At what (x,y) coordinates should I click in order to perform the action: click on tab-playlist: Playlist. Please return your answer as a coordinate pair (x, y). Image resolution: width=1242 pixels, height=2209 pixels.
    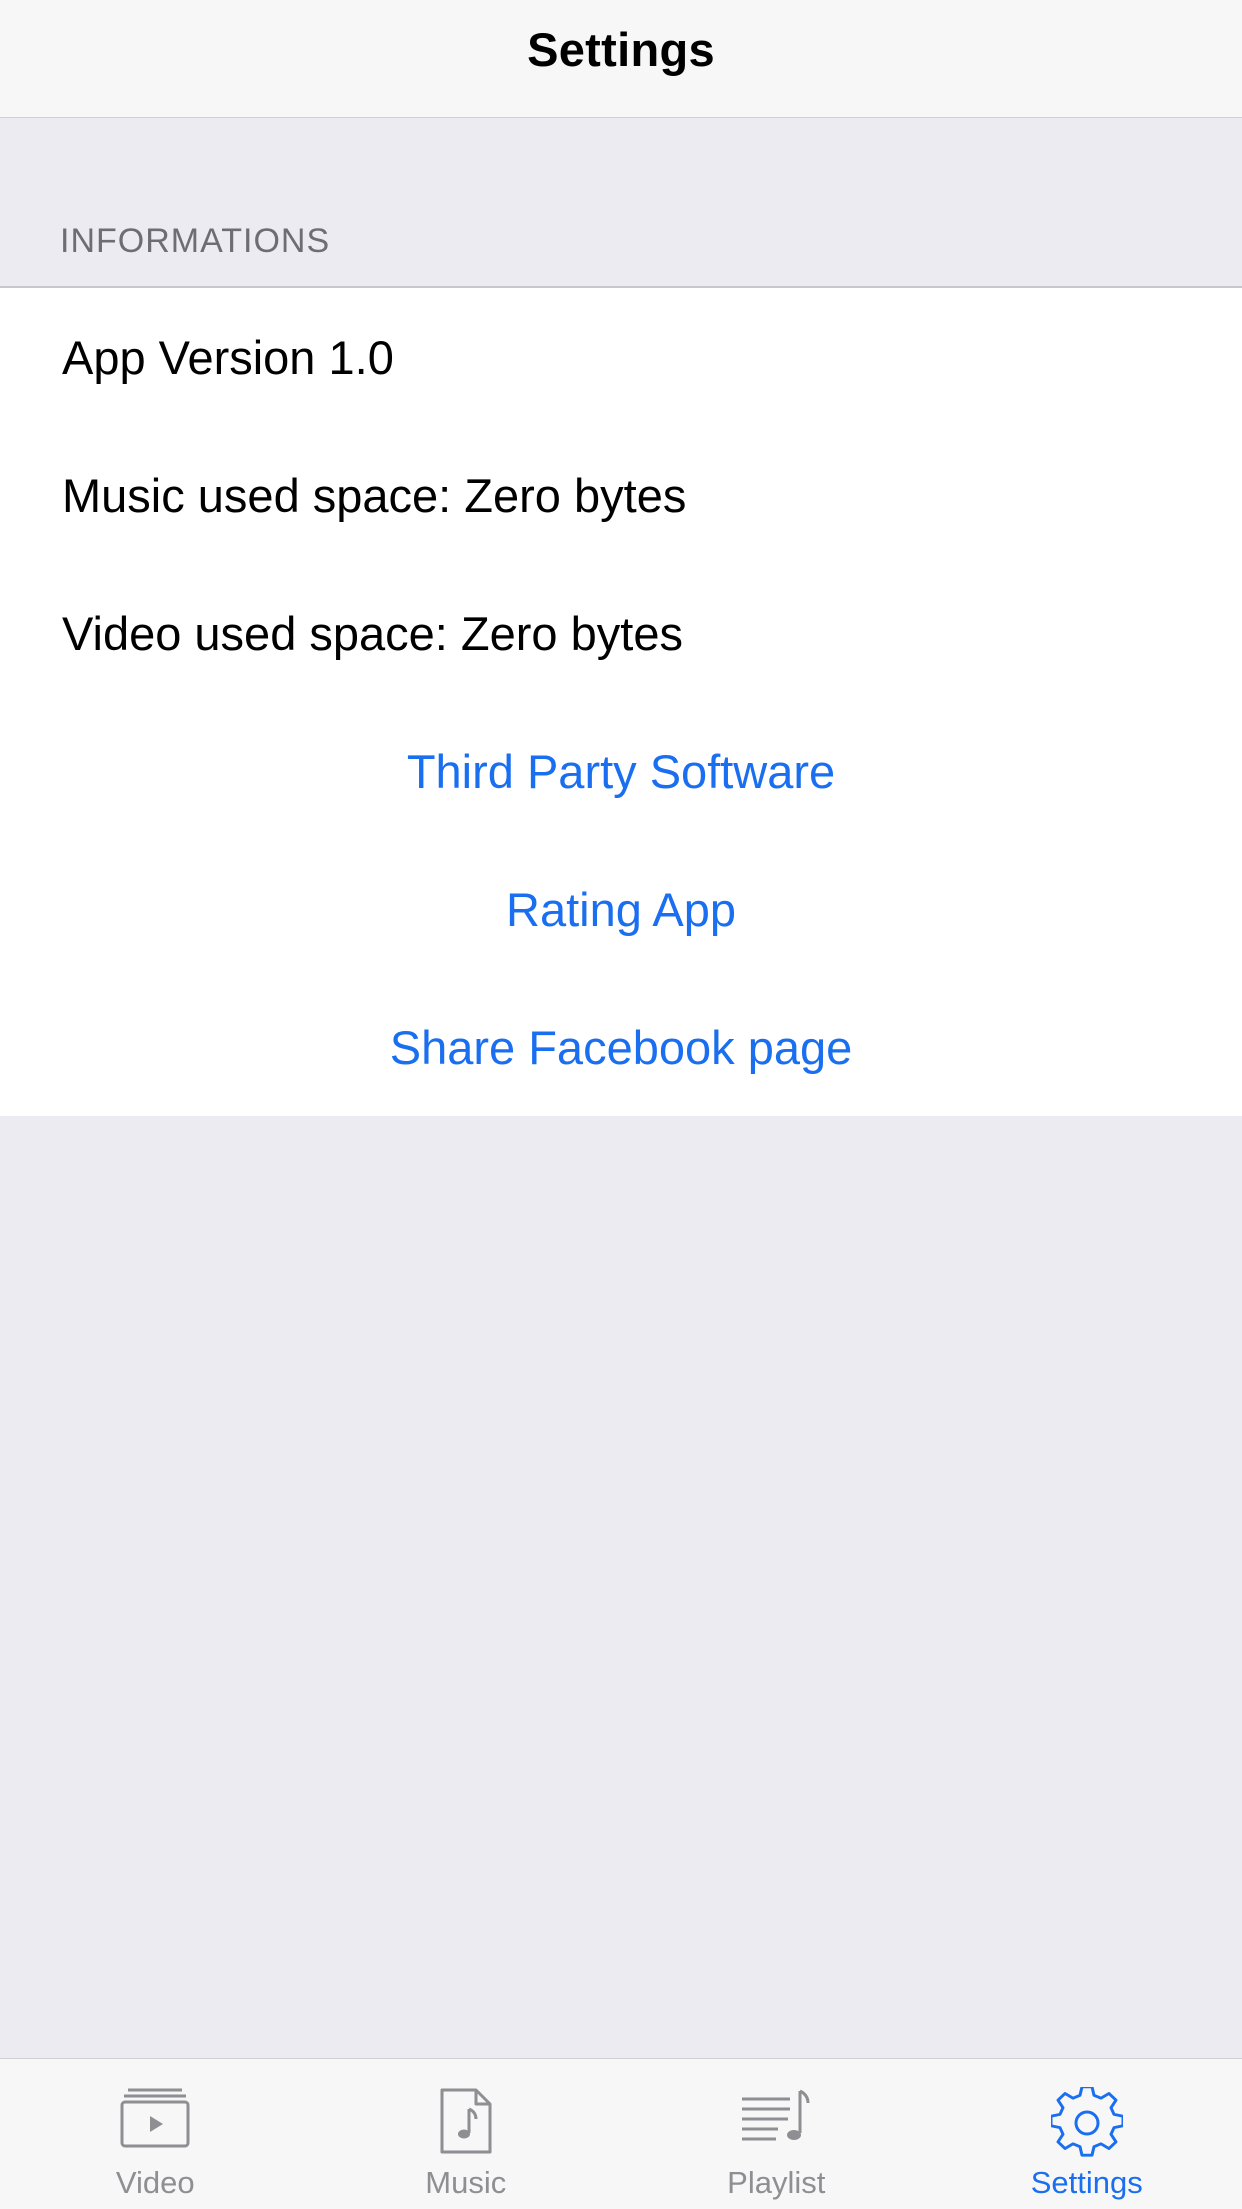
    Looking at the image, I should click on (776, 2134).